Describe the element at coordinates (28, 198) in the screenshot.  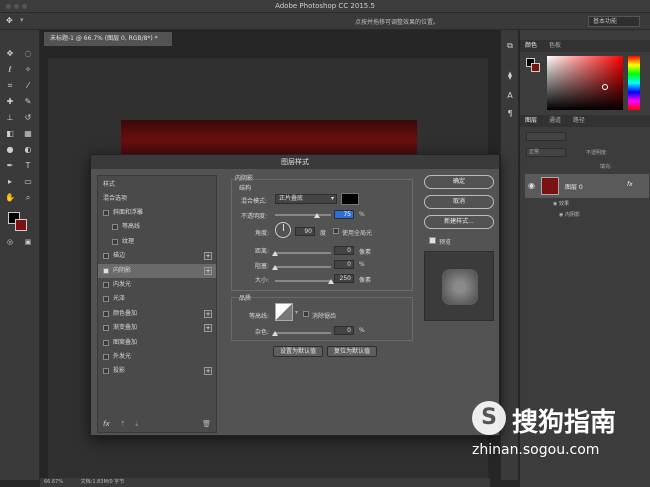
I see `zoom-tool-icon: ⌕` at that location.